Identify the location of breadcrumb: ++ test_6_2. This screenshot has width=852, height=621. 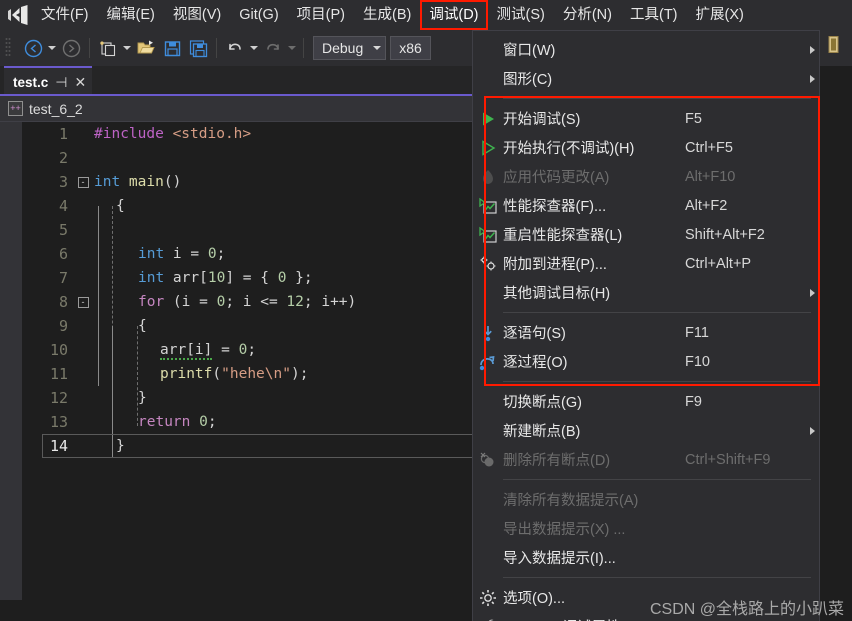
(240, 109).